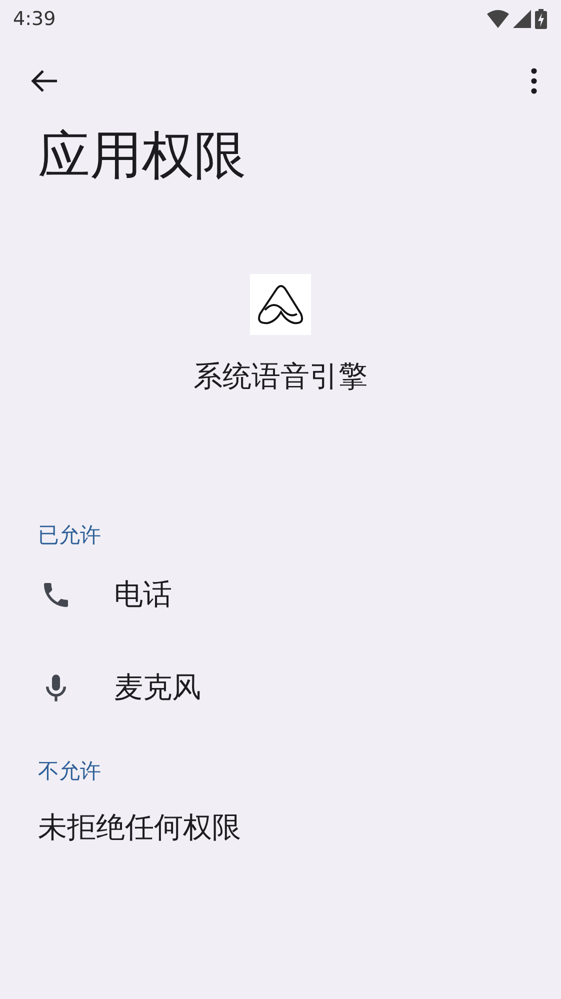 The image size is (561, 999). What do you see at coordinates (44, 81) in the screenshot?
I see `back-icon` at bounding box center [44, 81].